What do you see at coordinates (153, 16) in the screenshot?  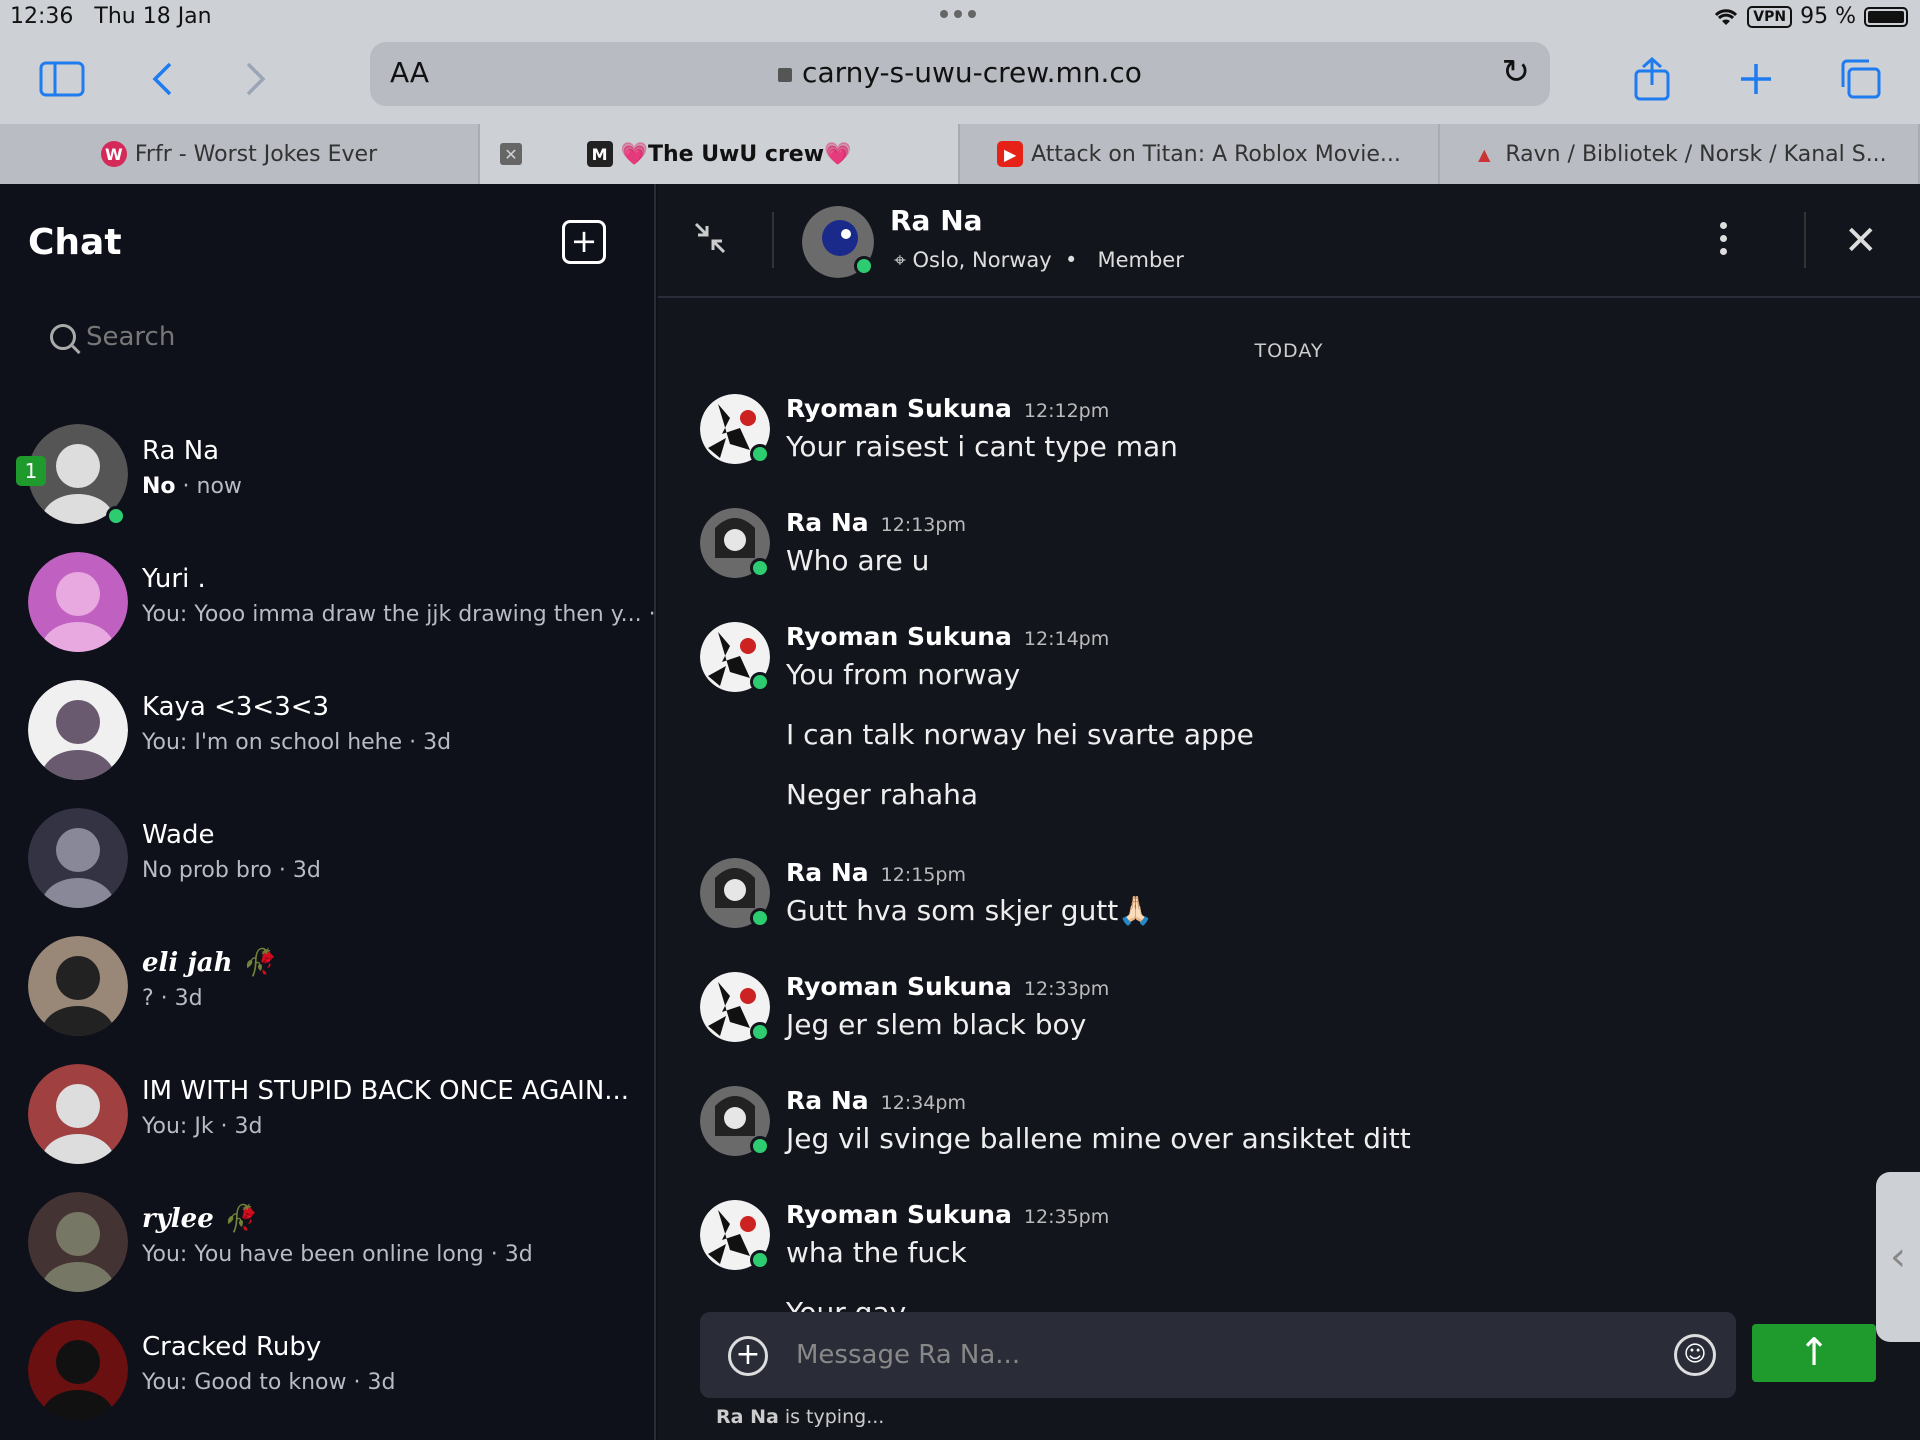 I see `status-date: Thu 18 Jan` at bounding box center [153, 16].